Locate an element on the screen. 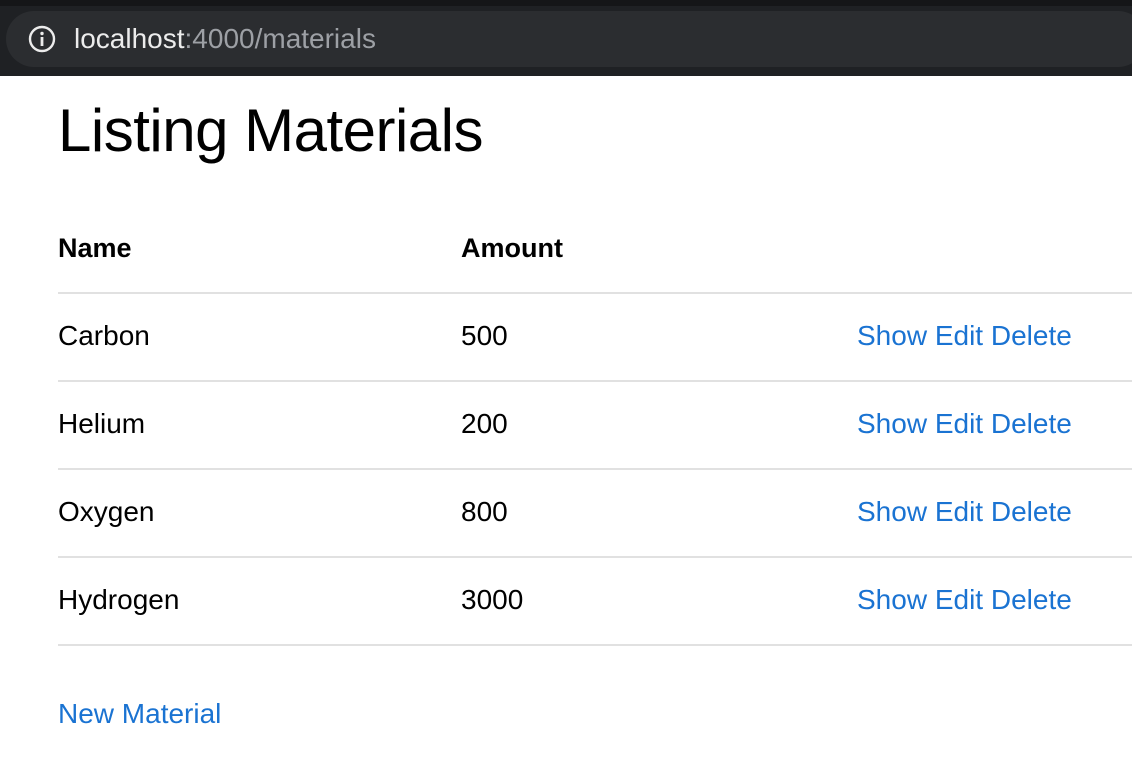  material-name: Hydrogen is located at coordinates (119, 599).